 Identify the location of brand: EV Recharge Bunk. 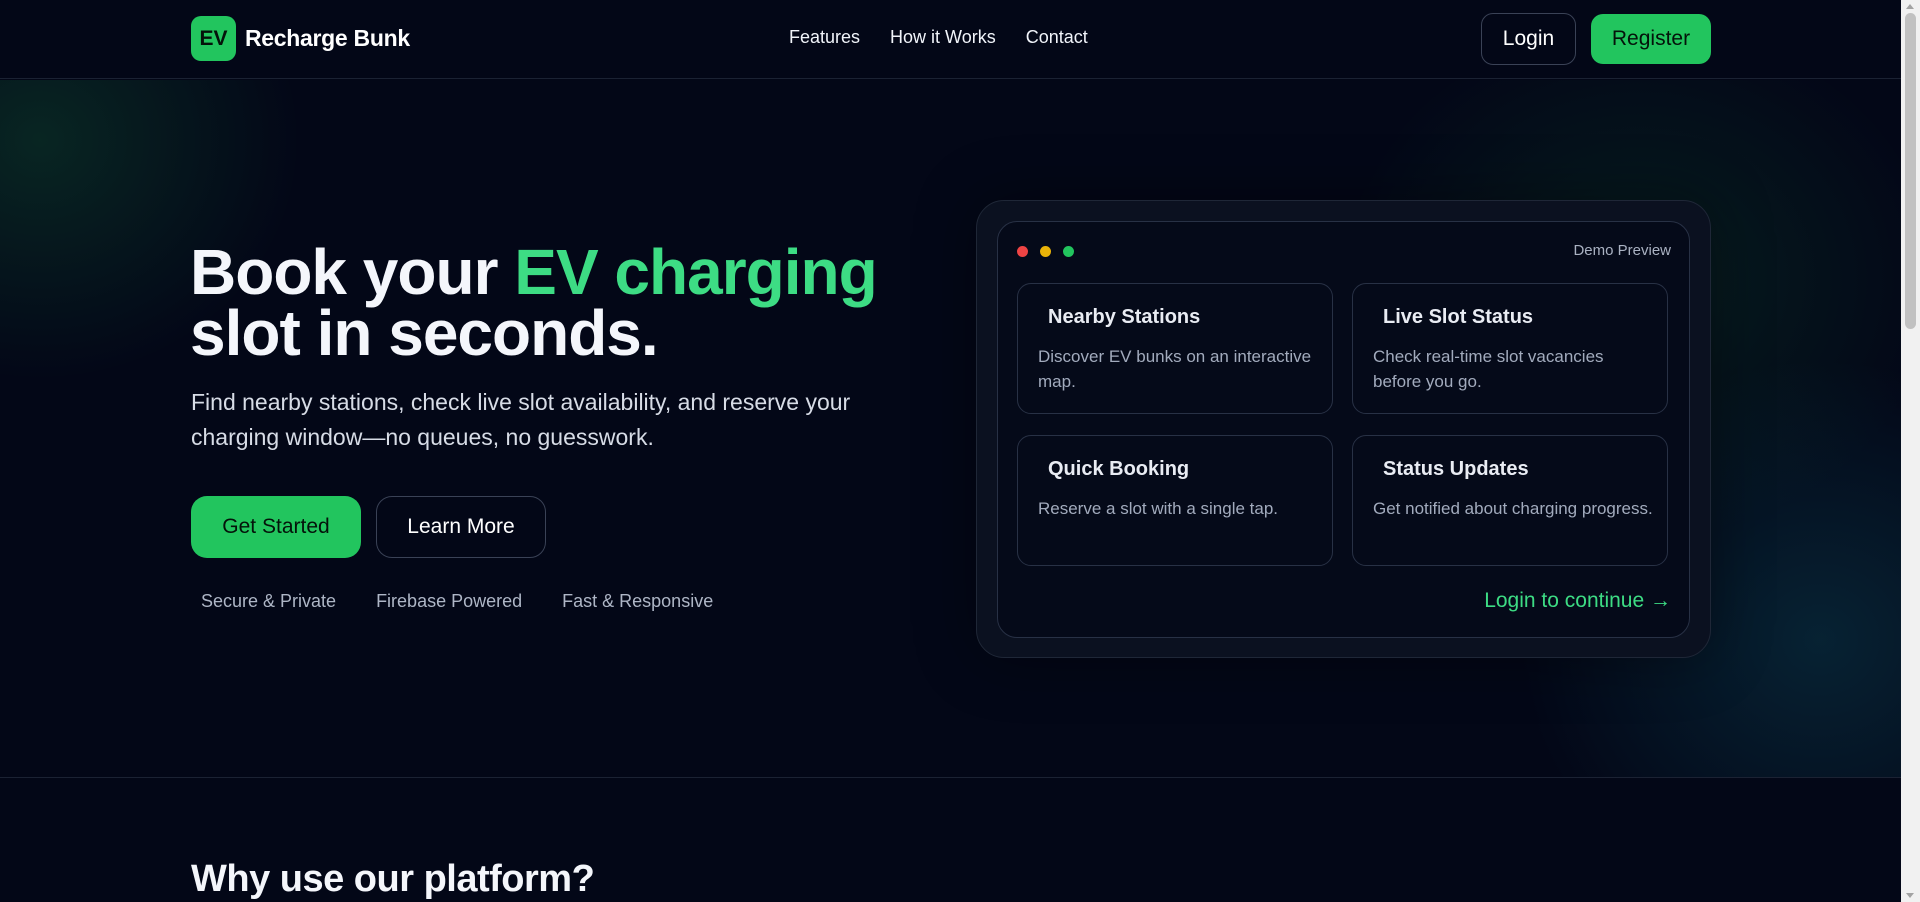
(300, 38).